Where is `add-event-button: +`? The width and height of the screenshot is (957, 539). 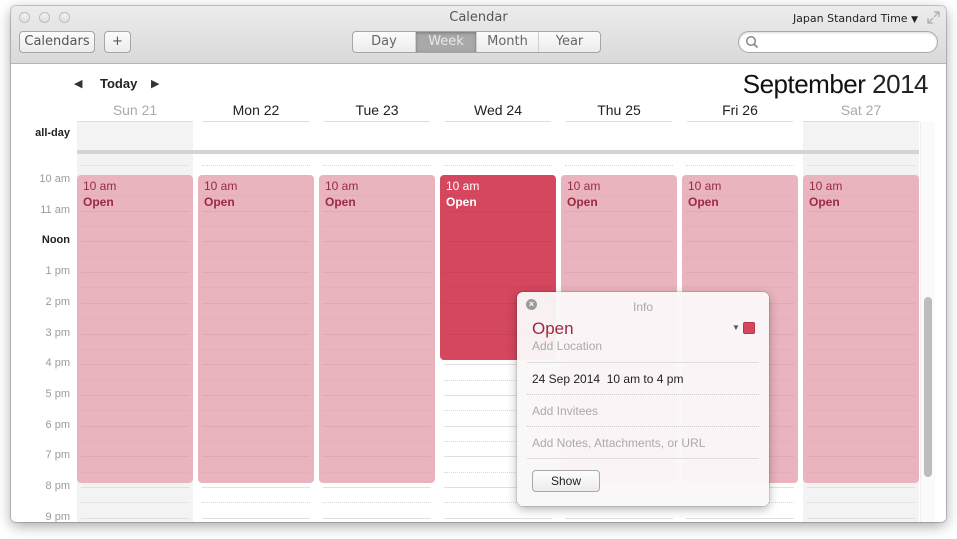
add-event-button: + is located at coordinates (117, 42).